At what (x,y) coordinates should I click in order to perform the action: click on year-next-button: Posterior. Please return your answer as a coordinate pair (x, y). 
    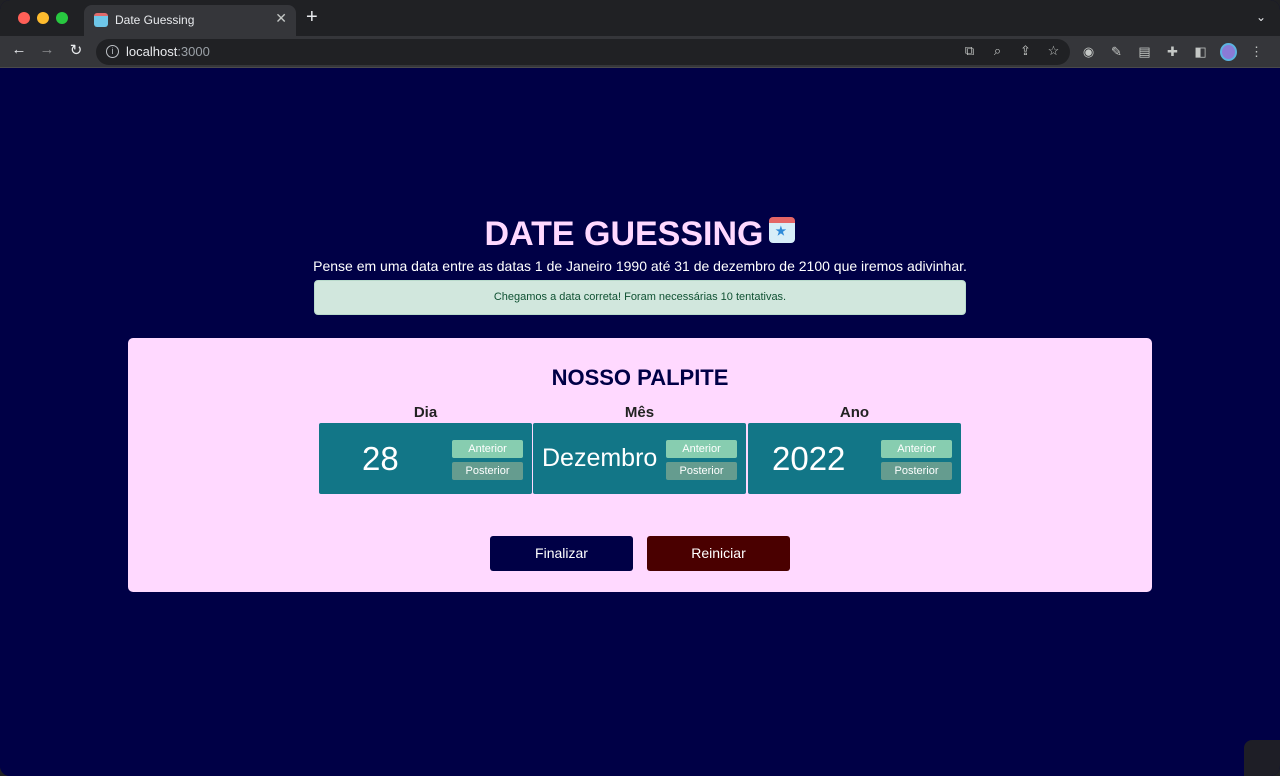
    Looking at the image, I should click on (916, 471).